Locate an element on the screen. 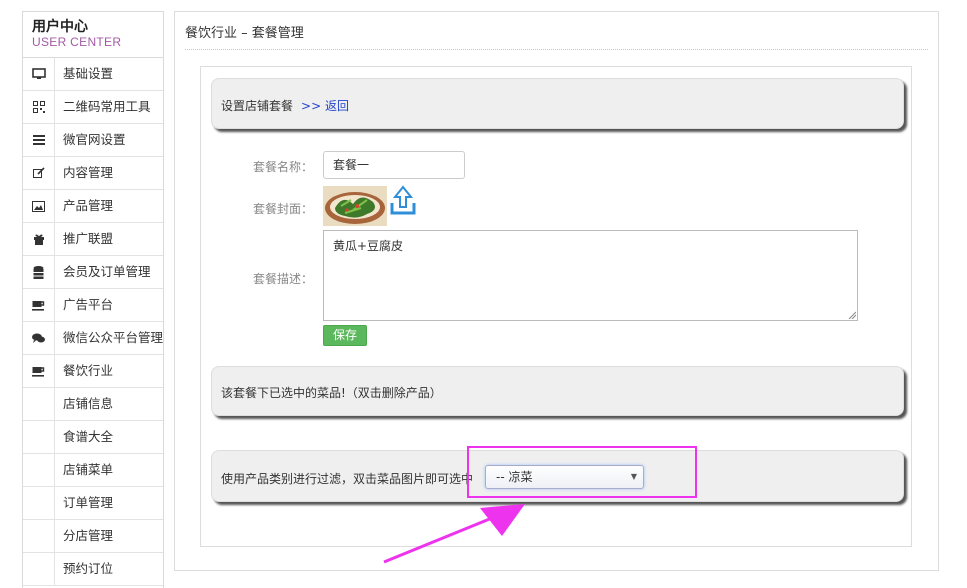 The width and height of the screenshot is (967, 588). comments-icon is located at coordinates (39, 338).